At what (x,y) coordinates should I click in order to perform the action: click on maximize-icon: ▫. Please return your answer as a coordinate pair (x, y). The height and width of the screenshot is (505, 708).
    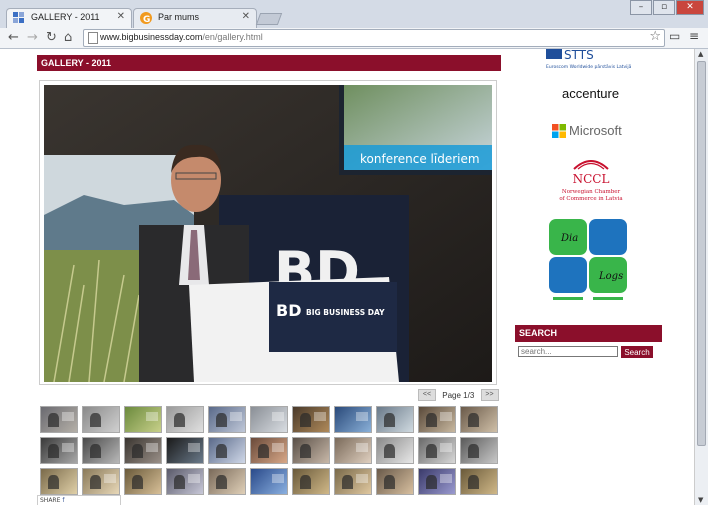
    Looking at the image, I should click on (664, 7).